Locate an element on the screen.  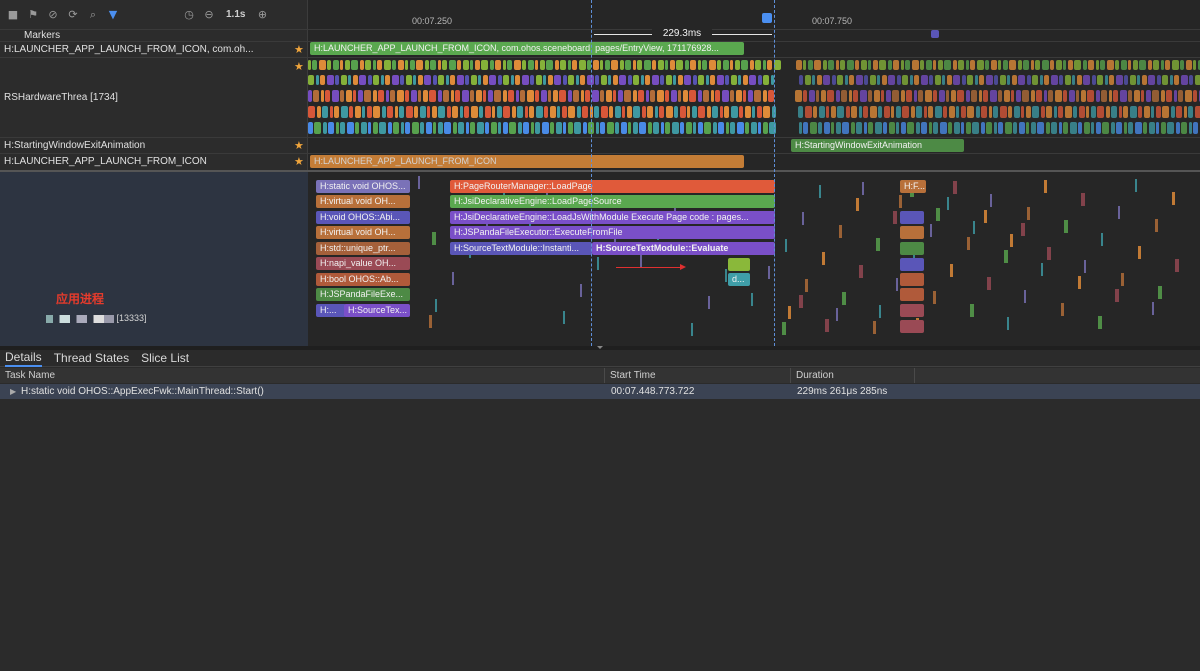
track-launch-from-icon: H:LAUNCHER_APP_LAUNCH_FROM_ICON is located at coordinates (105, 161).